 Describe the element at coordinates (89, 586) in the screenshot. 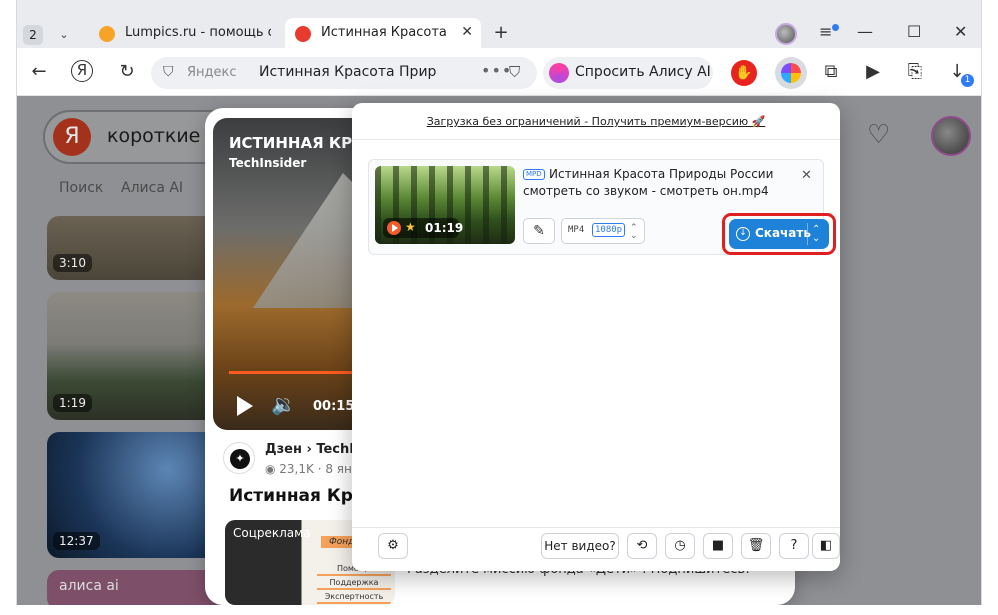

I see `alisa-ai-label: алиса ai` at that location.